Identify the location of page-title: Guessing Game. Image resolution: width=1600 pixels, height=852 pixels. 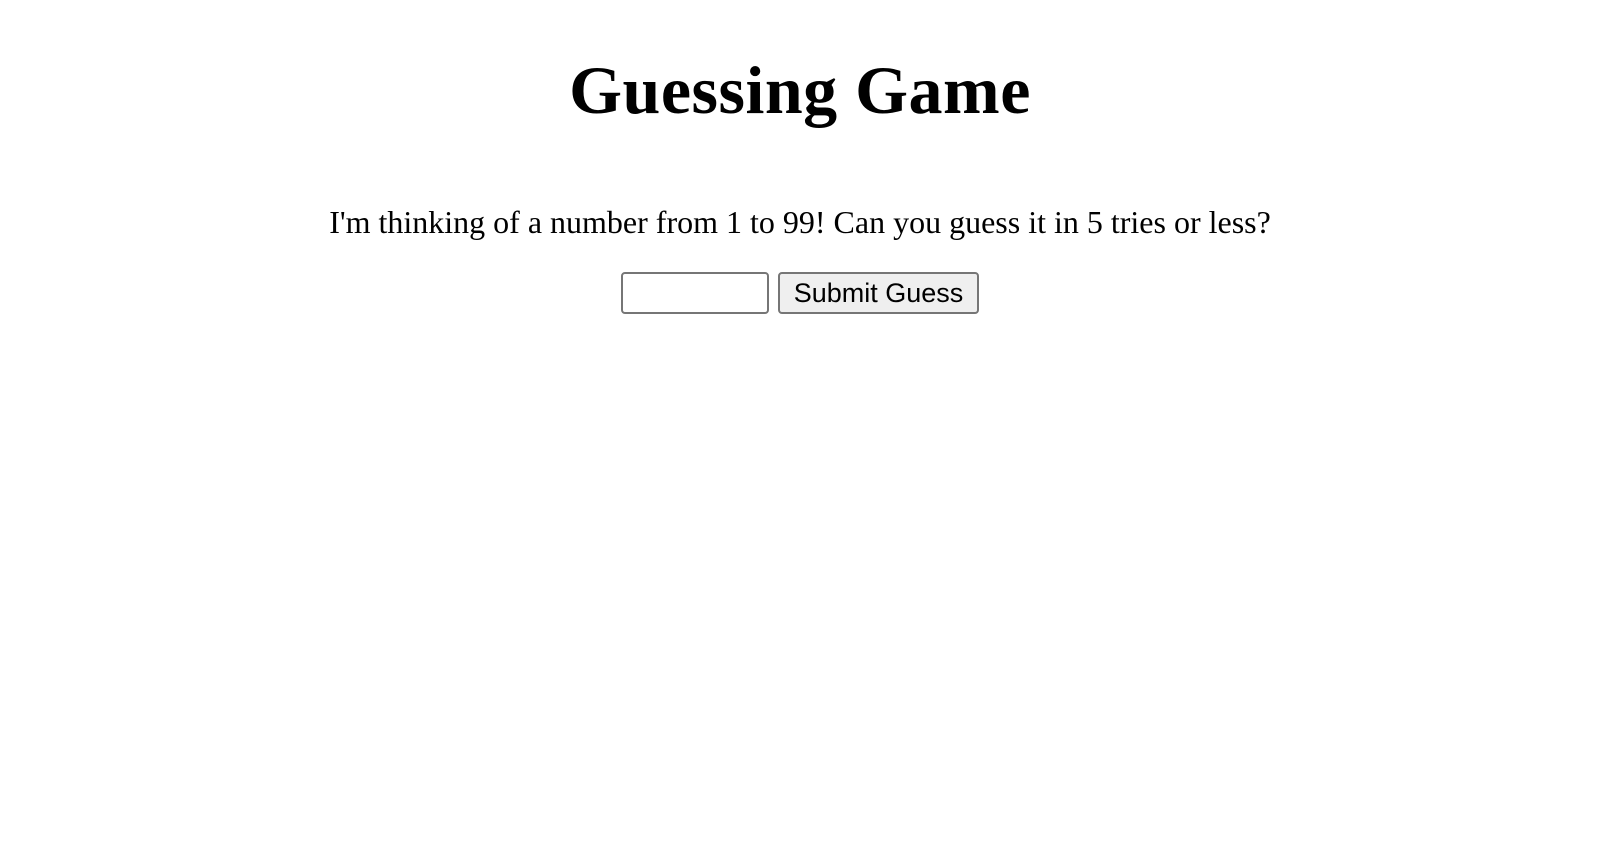
(800, 90).